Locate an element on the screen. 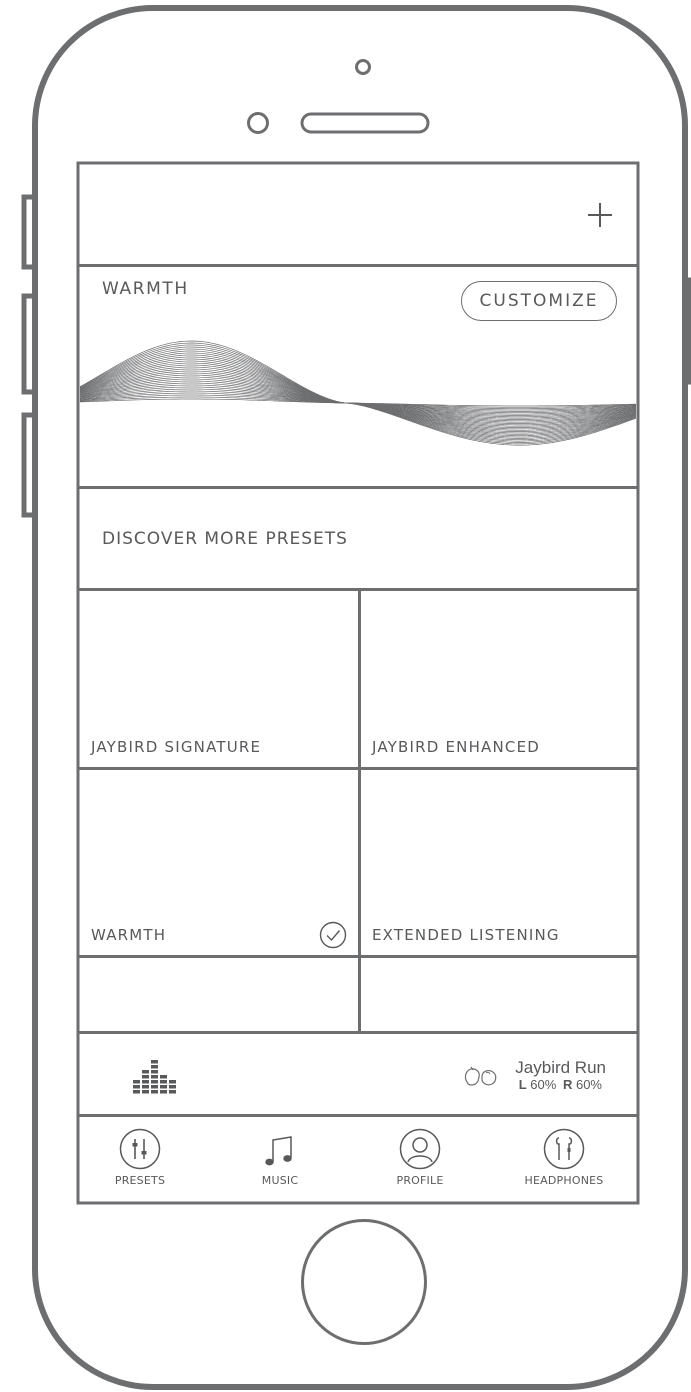  preset-label: WARMTH is located at coordinates (129, 935).